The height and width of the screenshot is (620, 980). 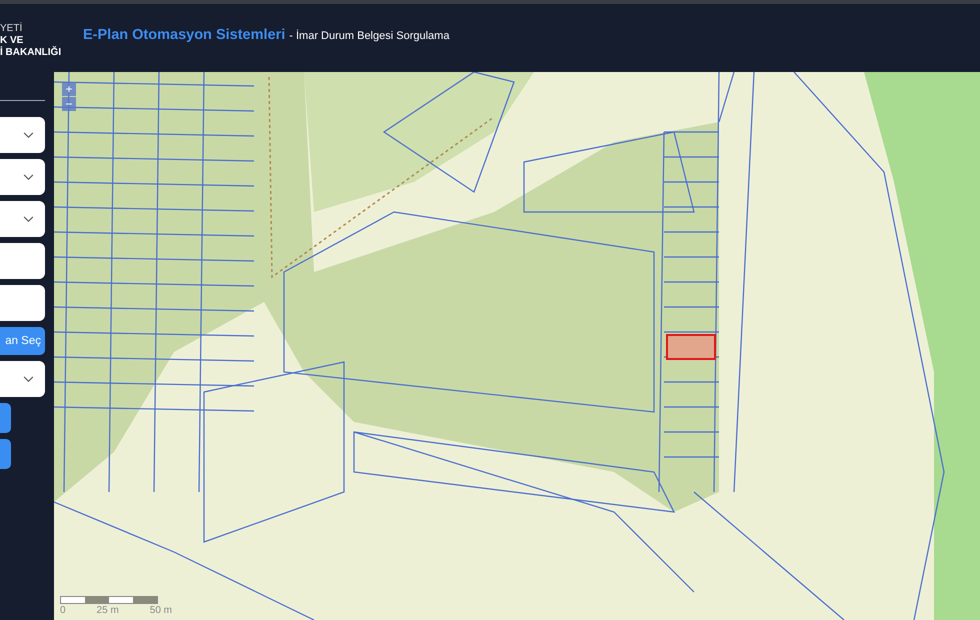 I want to click on scale-label: 50 m, so click(x=161, y=610).